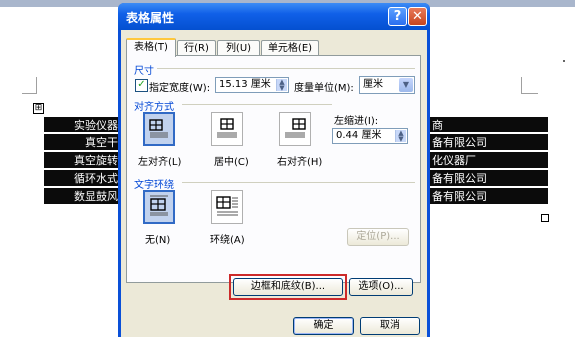 This screenshot has width=575, height=337. Describe the element at coordinates (489, 124) in the screenshot. I see `table-cell-right: 商` at that location.